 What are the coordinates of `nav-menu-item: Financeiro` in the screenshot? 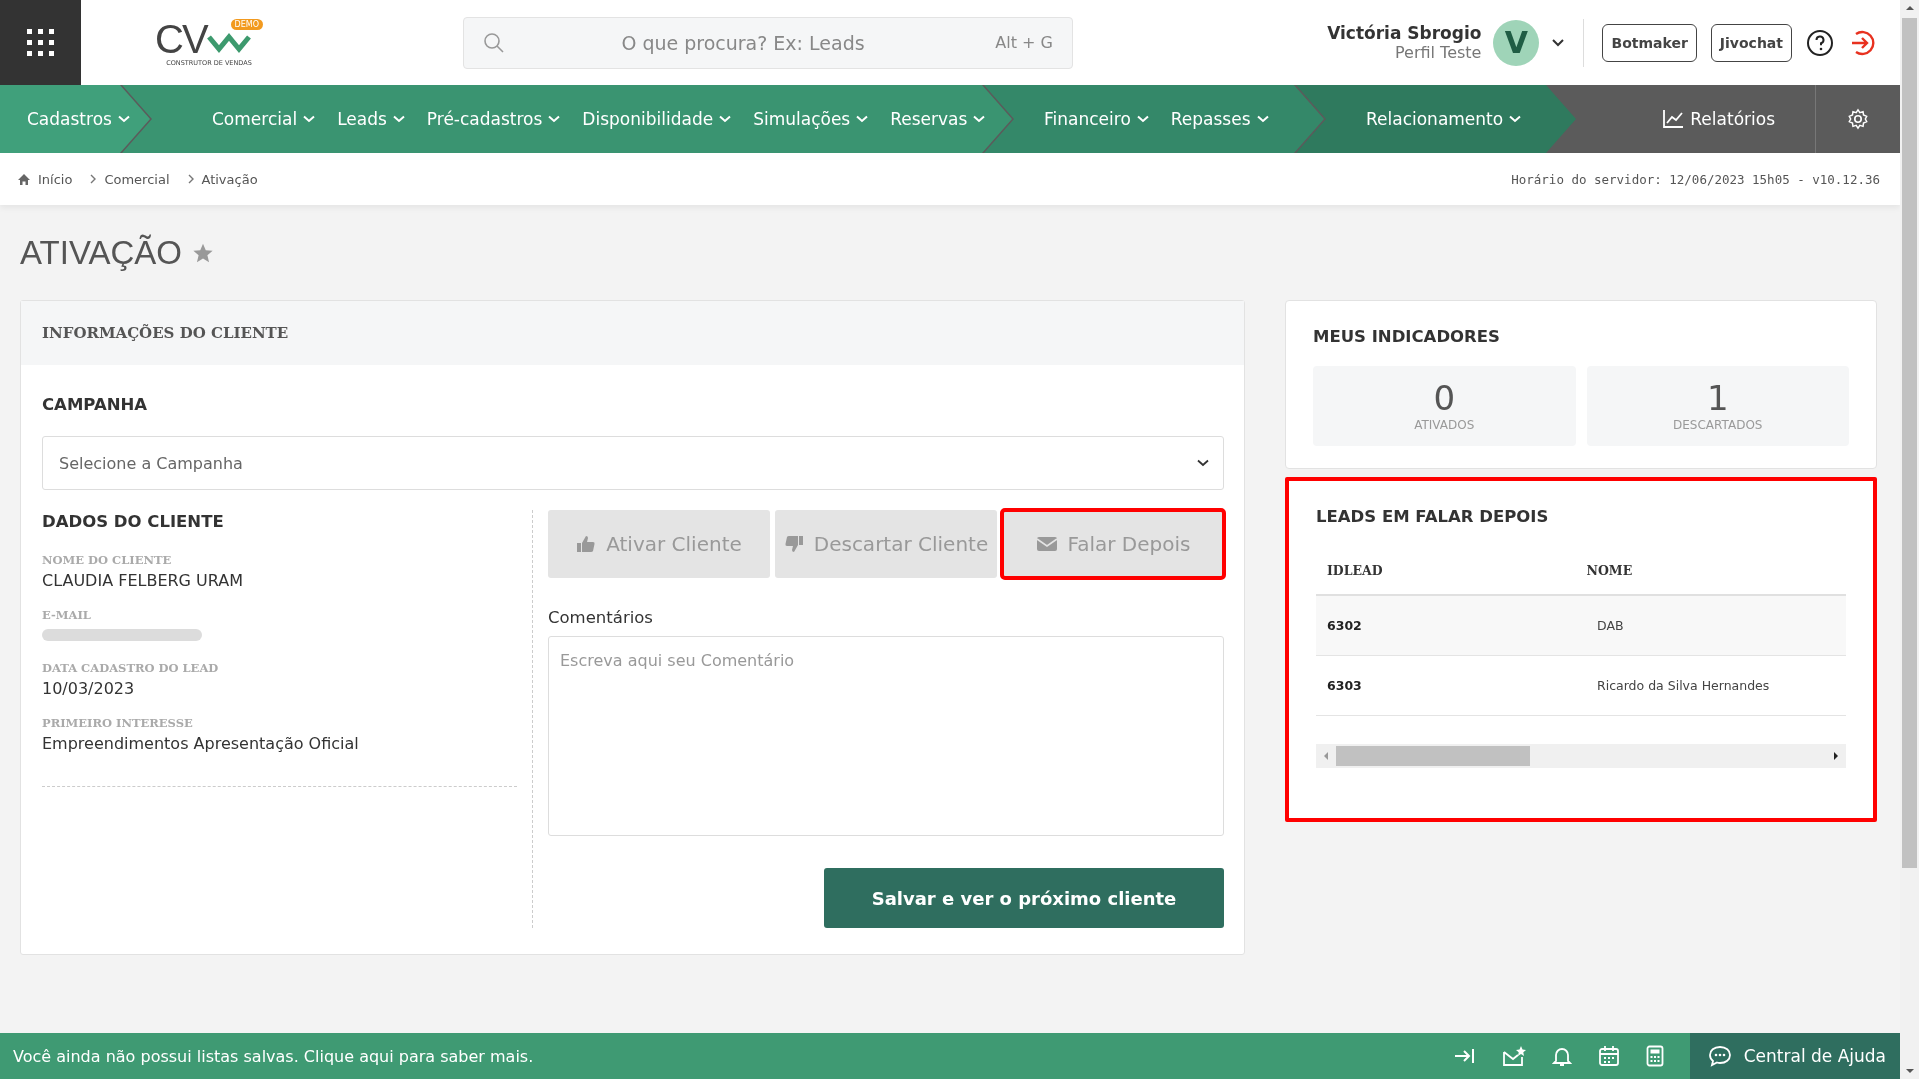 It's located at (1096, 119).